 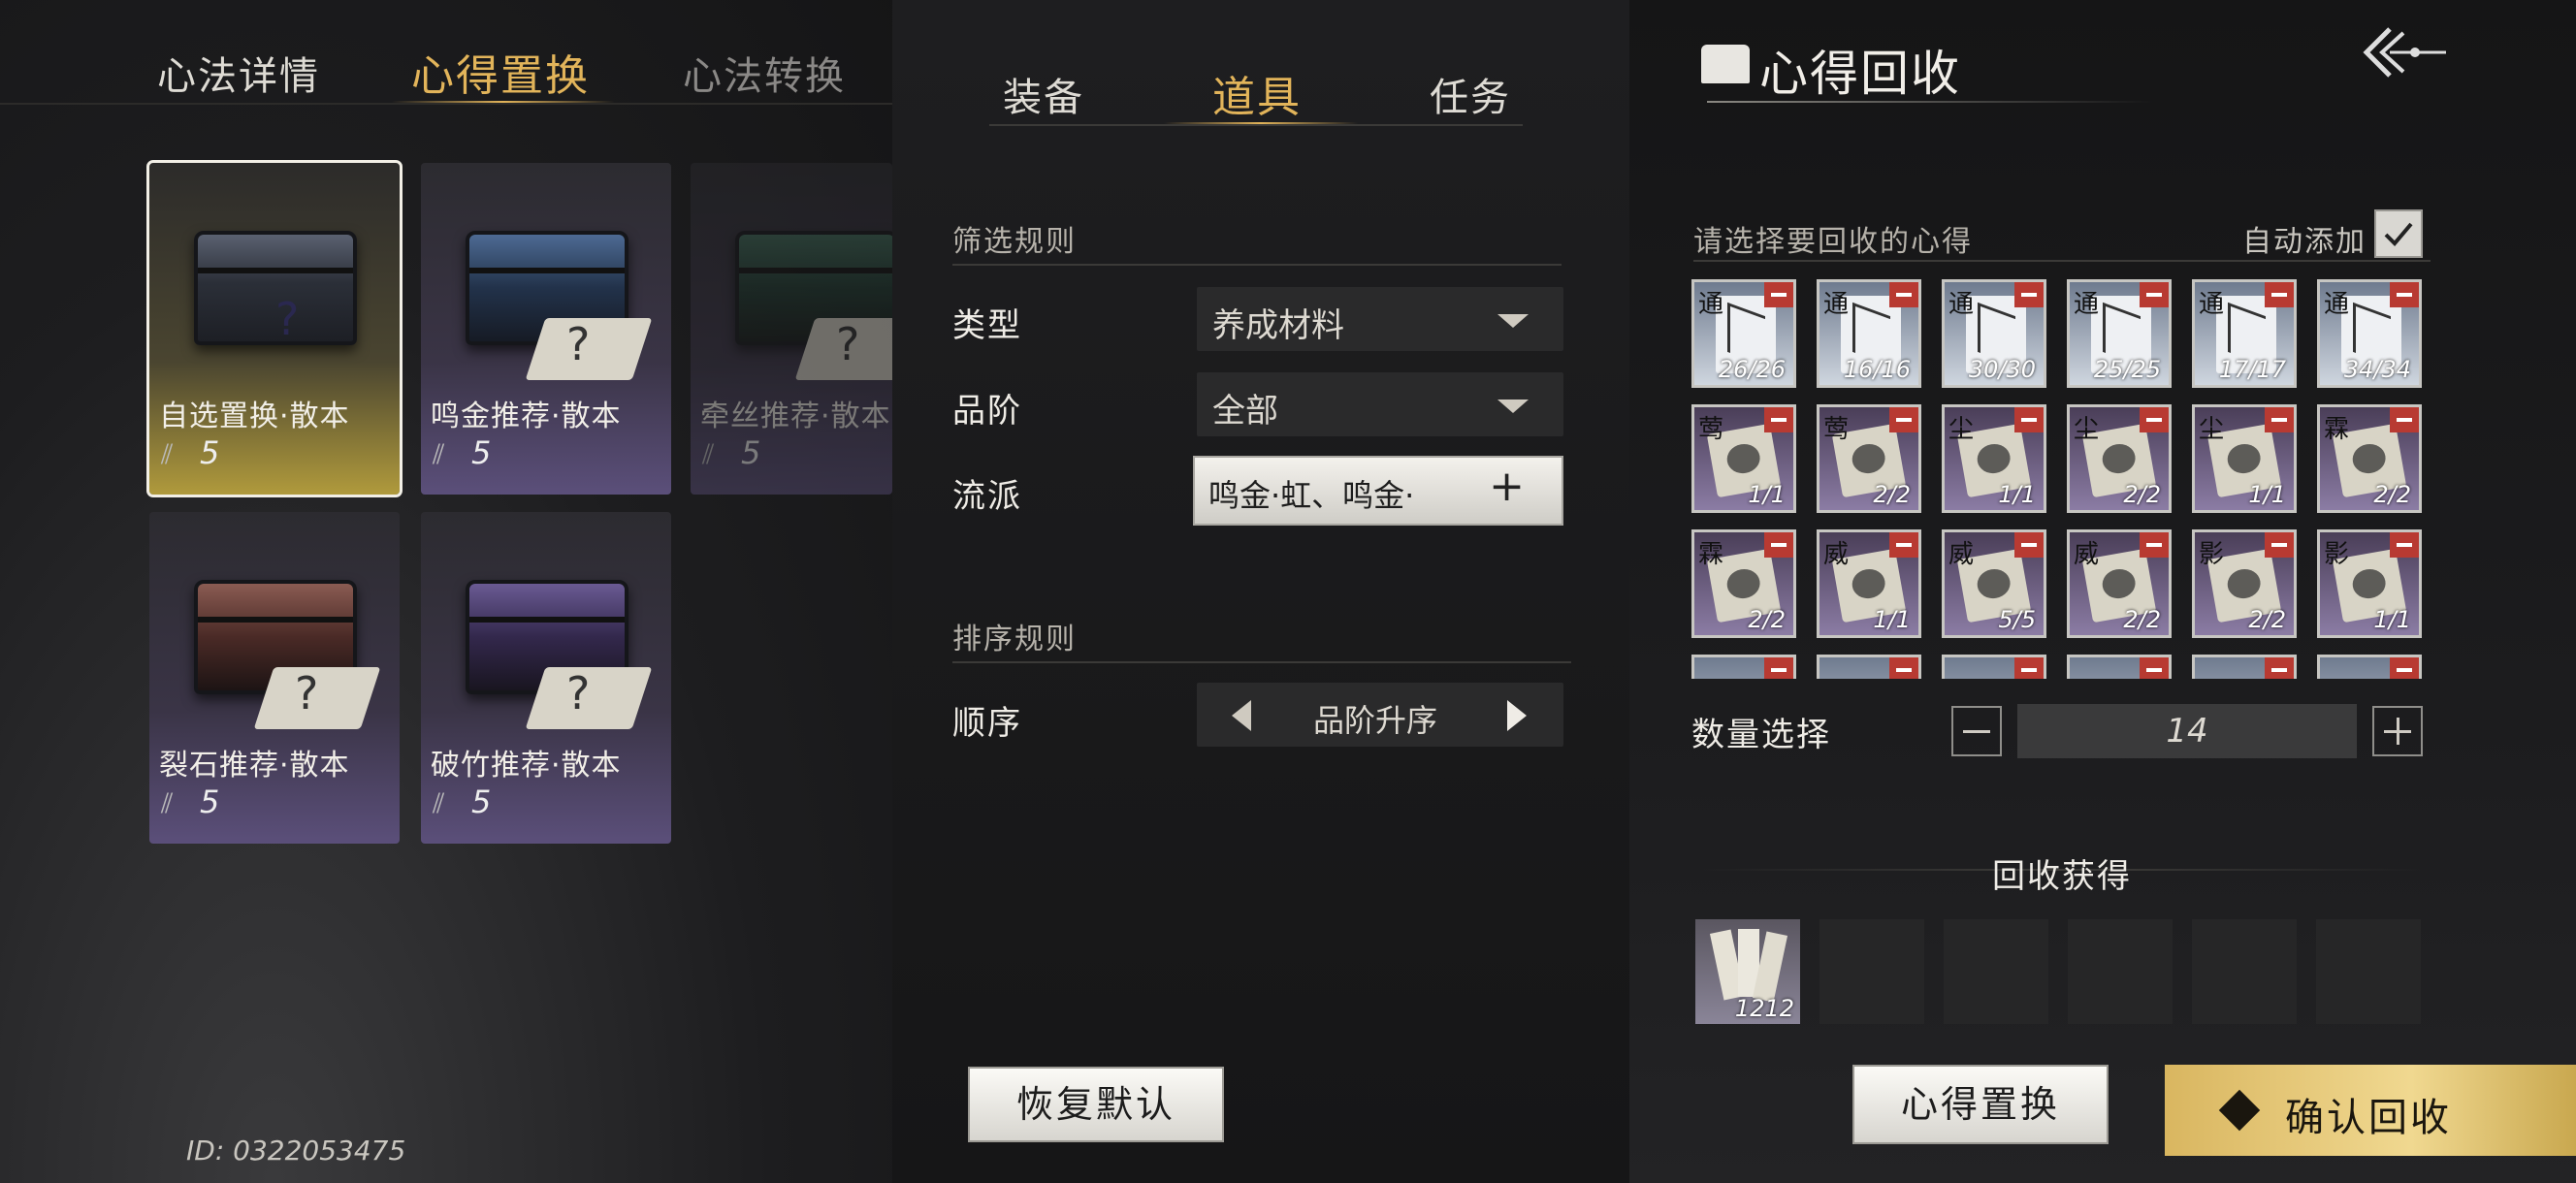 What do you see at coordinates (764, 73) in the screenshot?
I see `tab-xinfa-convert: 心法转换` at bounding box center [764, 73].